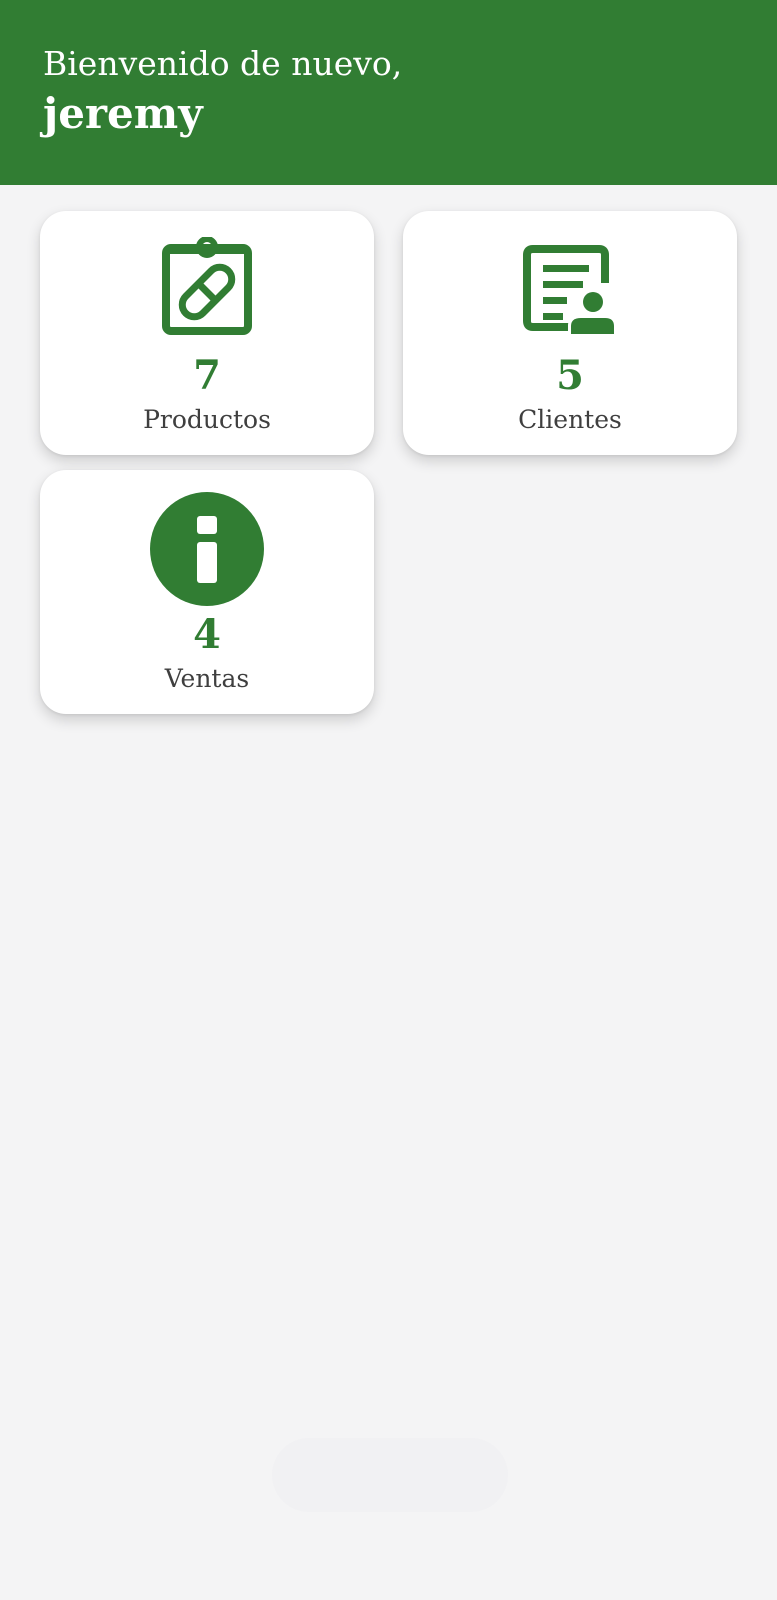 The height and width of the screenshot is (1600, 777). What do you see at coordinates (207, 286) in the screenshot?
I see `clipboard-pill-icon` at bounding box center [207, 286].